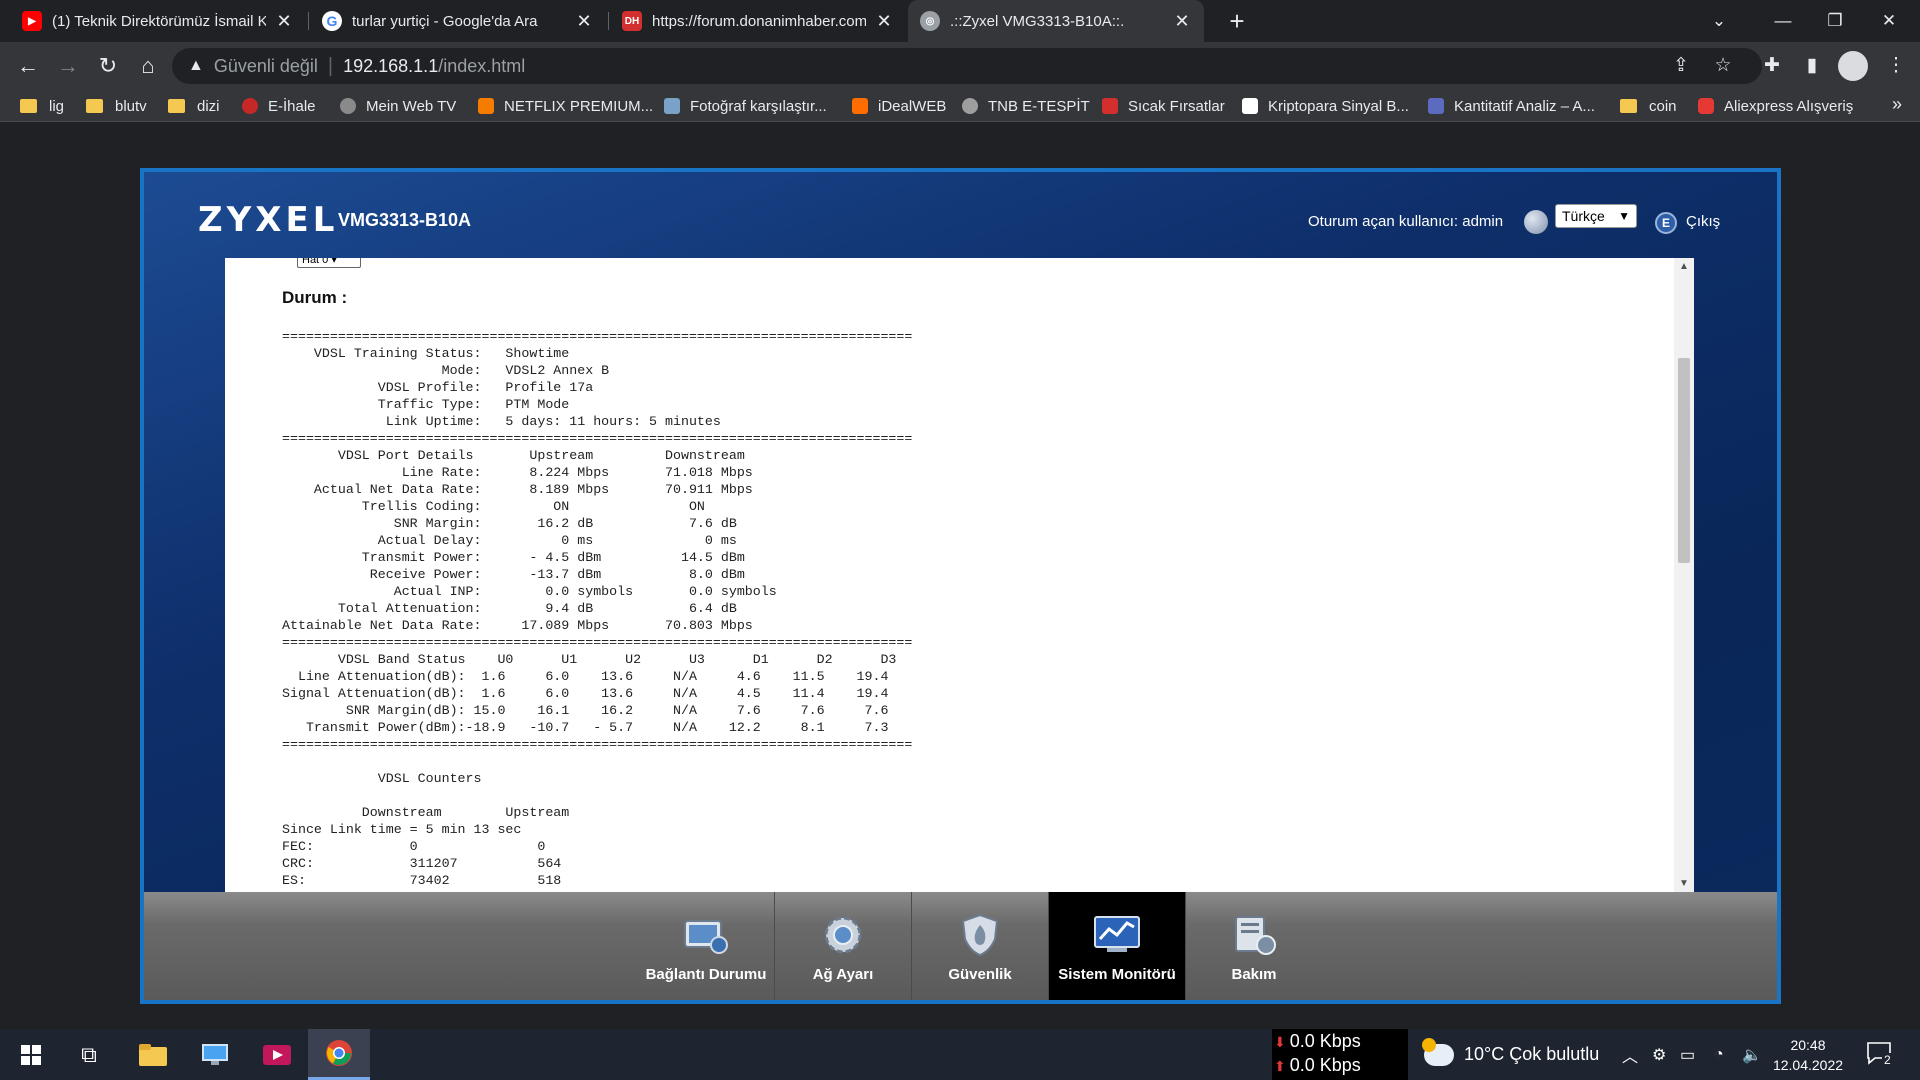  What do you see at coordinates (1684, 460) in the screenshot?
I see `scroll-thumb` at bounding box center [1684, 460].